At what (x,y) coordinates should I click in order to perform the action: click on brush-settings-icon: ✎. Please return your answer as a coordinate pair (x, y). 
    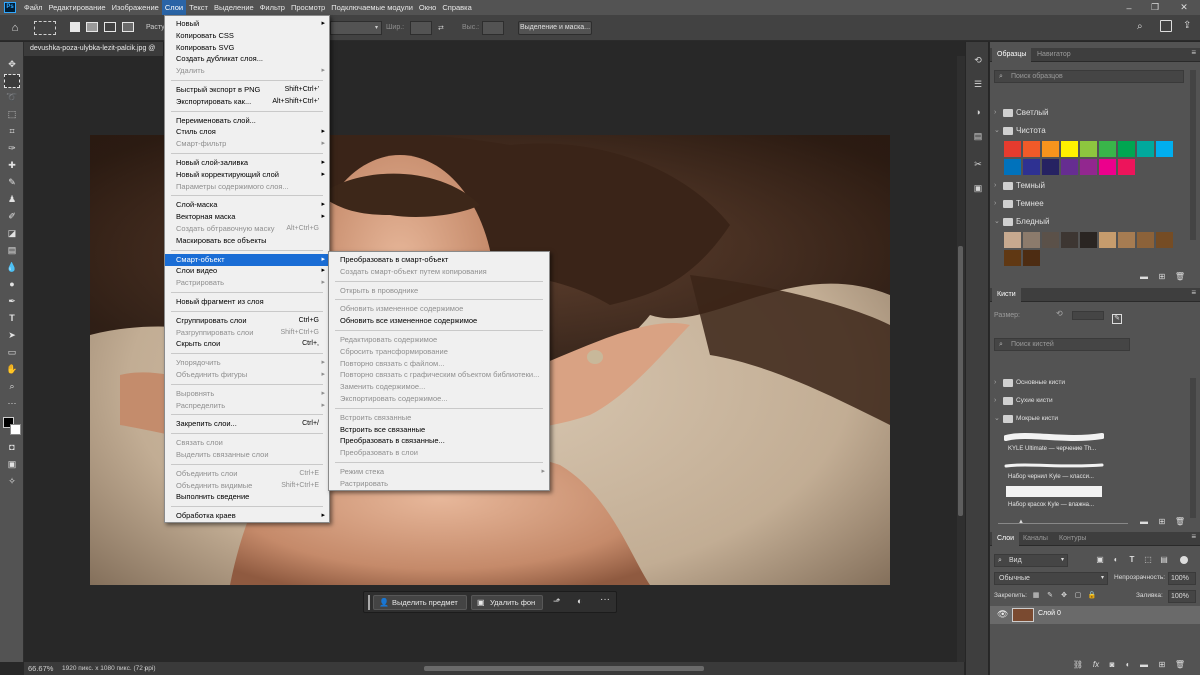
    Looking at the image, I should click on (1117, 319).